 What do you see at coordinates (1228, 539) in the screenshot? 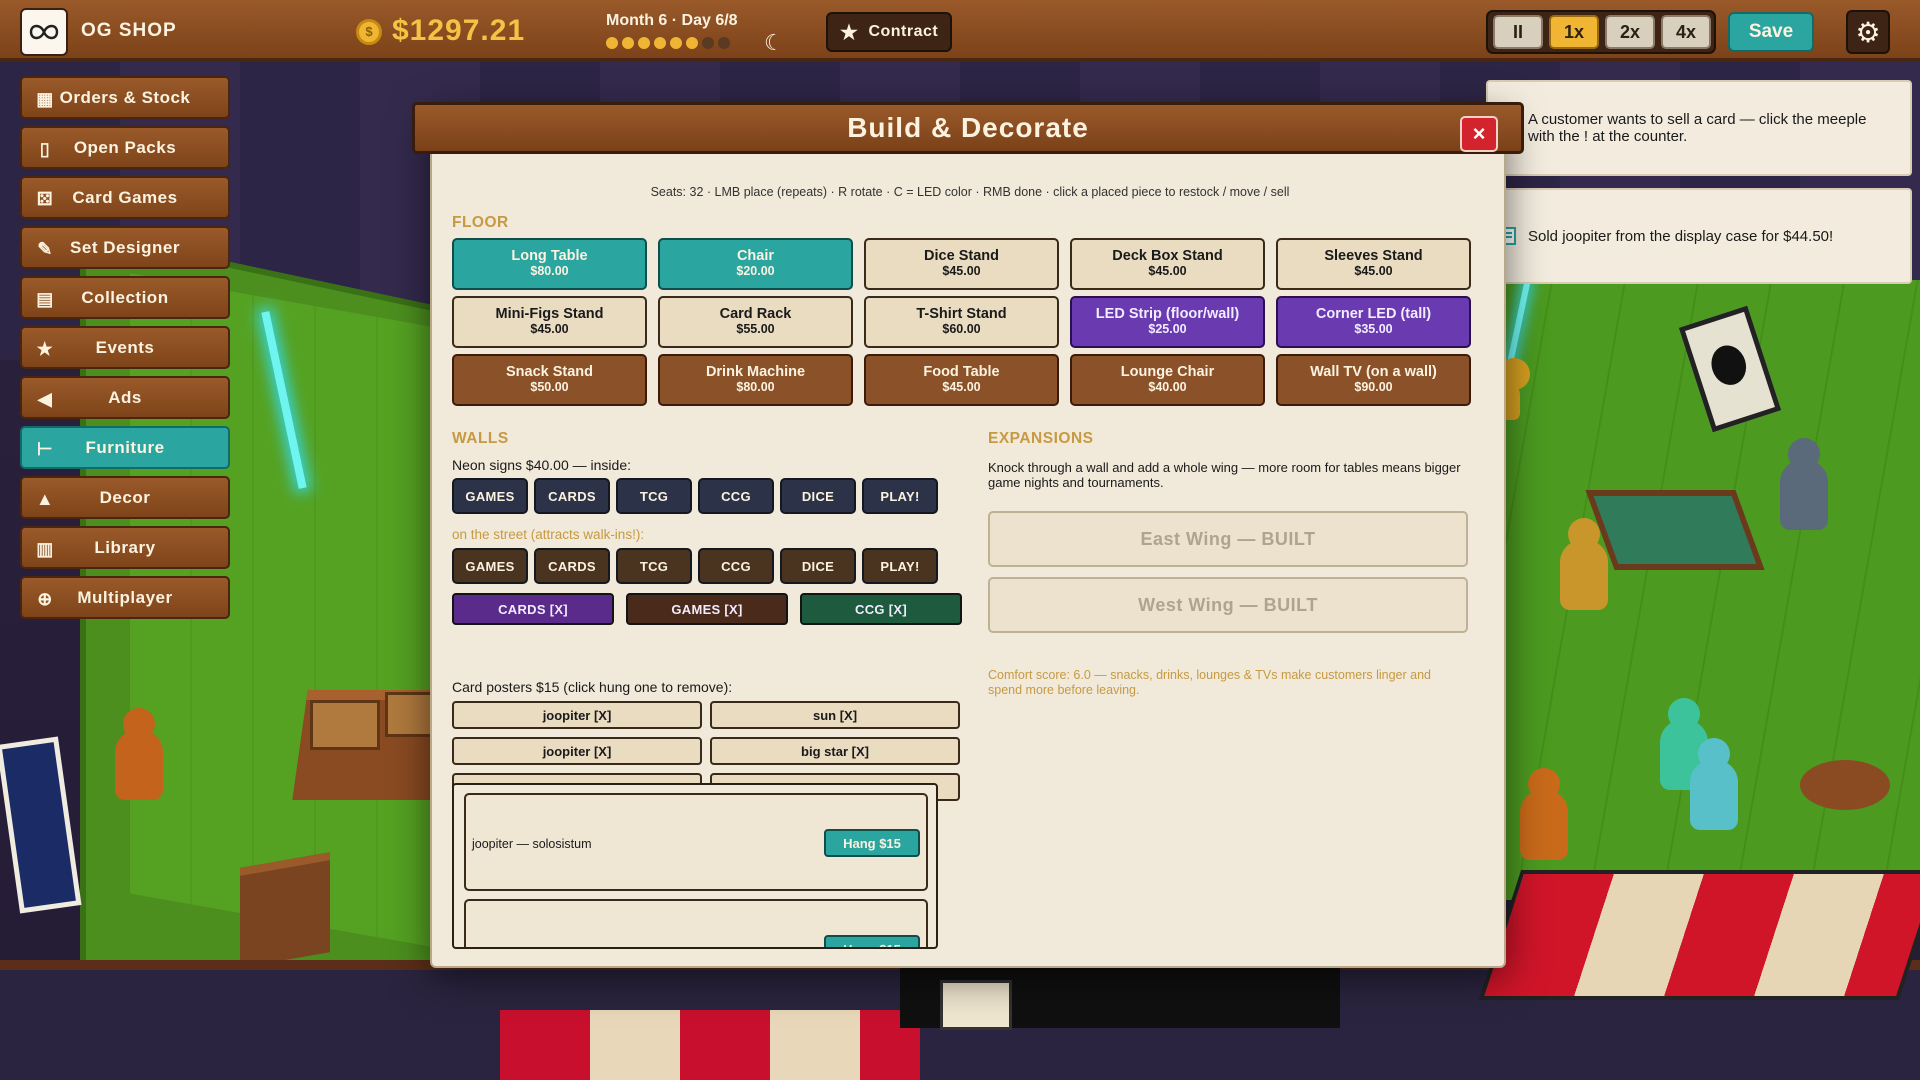
I see `east-wing-button: East Wing — BUILT` at bounding box center [1228, 539].